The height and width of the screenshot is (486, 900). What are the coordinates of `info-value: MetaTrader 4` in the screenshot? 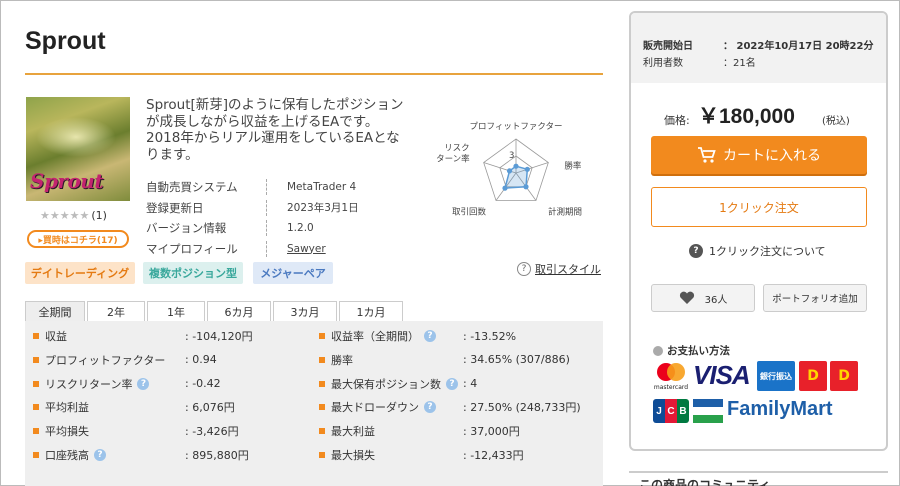 It's located at (322, 187).